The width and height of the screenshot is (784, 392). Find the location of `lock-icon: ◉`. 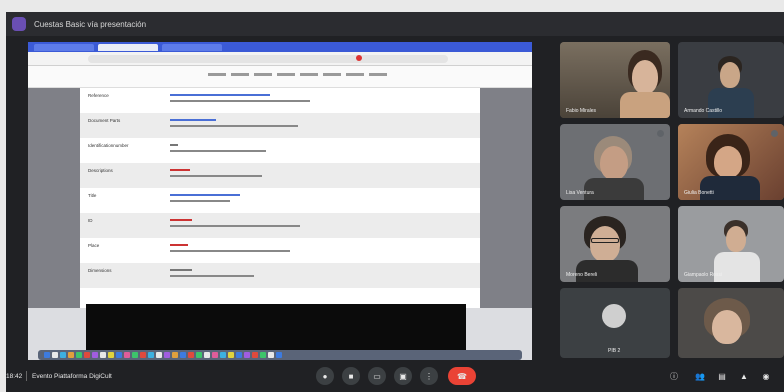

lock-icon: ◉ is located at coordinates (766, 376).